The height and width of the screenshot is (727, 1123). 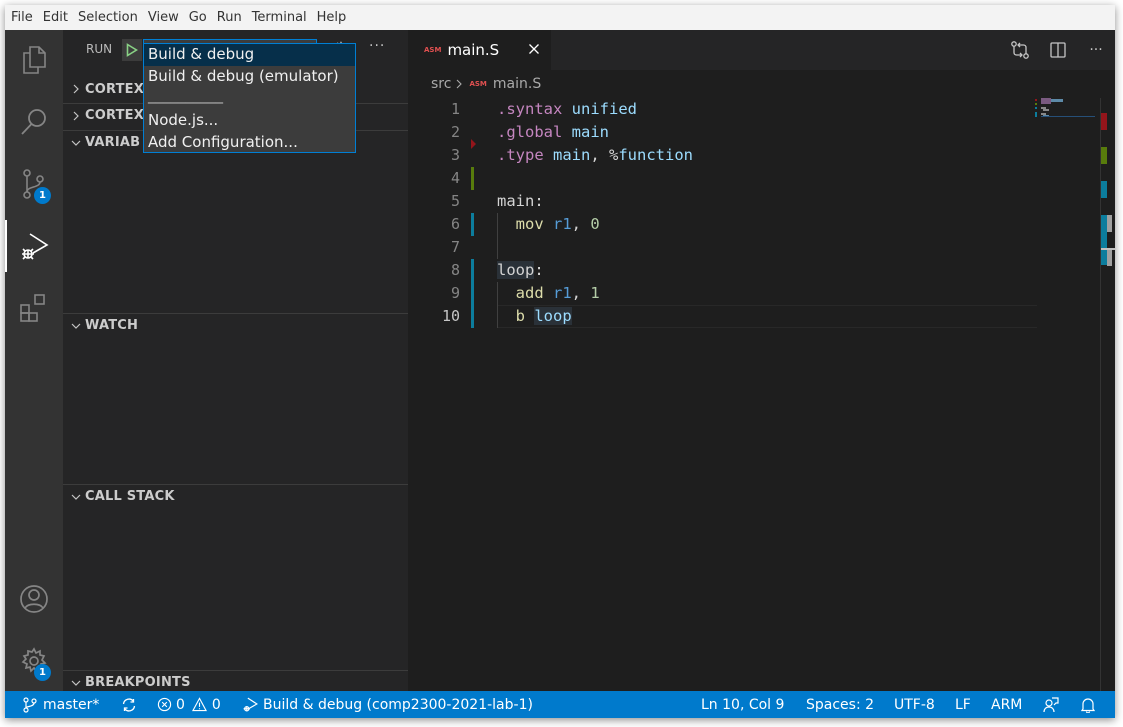 What do you see at coordinates (450, 316) in the screenshot?
I see `line-number: 10` at bounding box center [450, 316].